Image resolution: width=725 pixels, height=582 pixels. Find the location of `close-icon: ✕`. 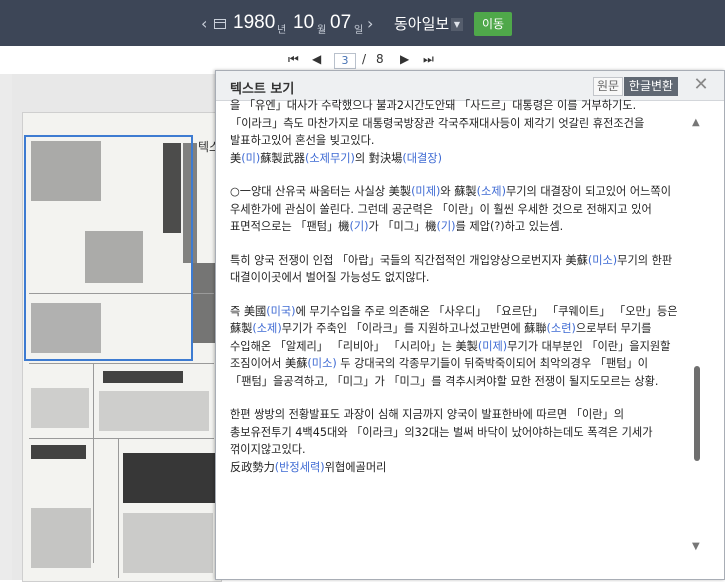

close-icon: ✕ is located at coordinates (701, 85).